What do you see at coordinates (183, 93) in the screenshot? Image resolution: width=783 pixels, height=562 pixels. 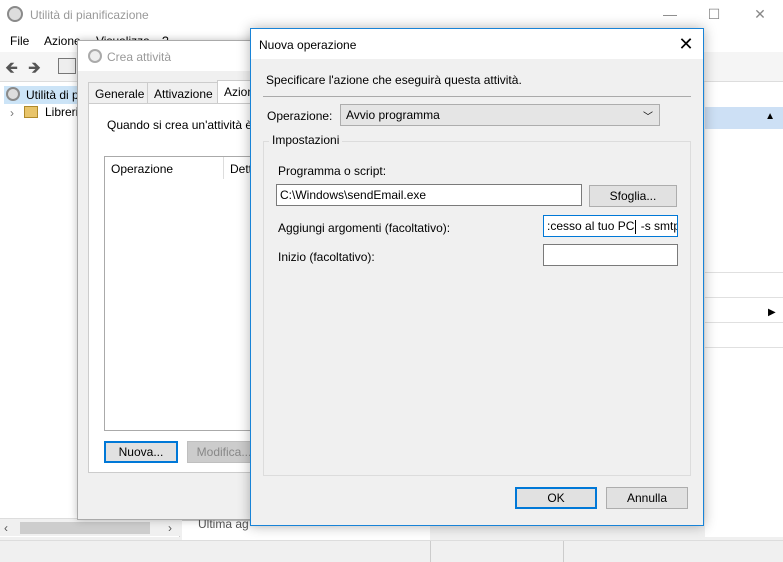 I see `tab-attivazione: Attivazione` at bounding box center [183, 93].